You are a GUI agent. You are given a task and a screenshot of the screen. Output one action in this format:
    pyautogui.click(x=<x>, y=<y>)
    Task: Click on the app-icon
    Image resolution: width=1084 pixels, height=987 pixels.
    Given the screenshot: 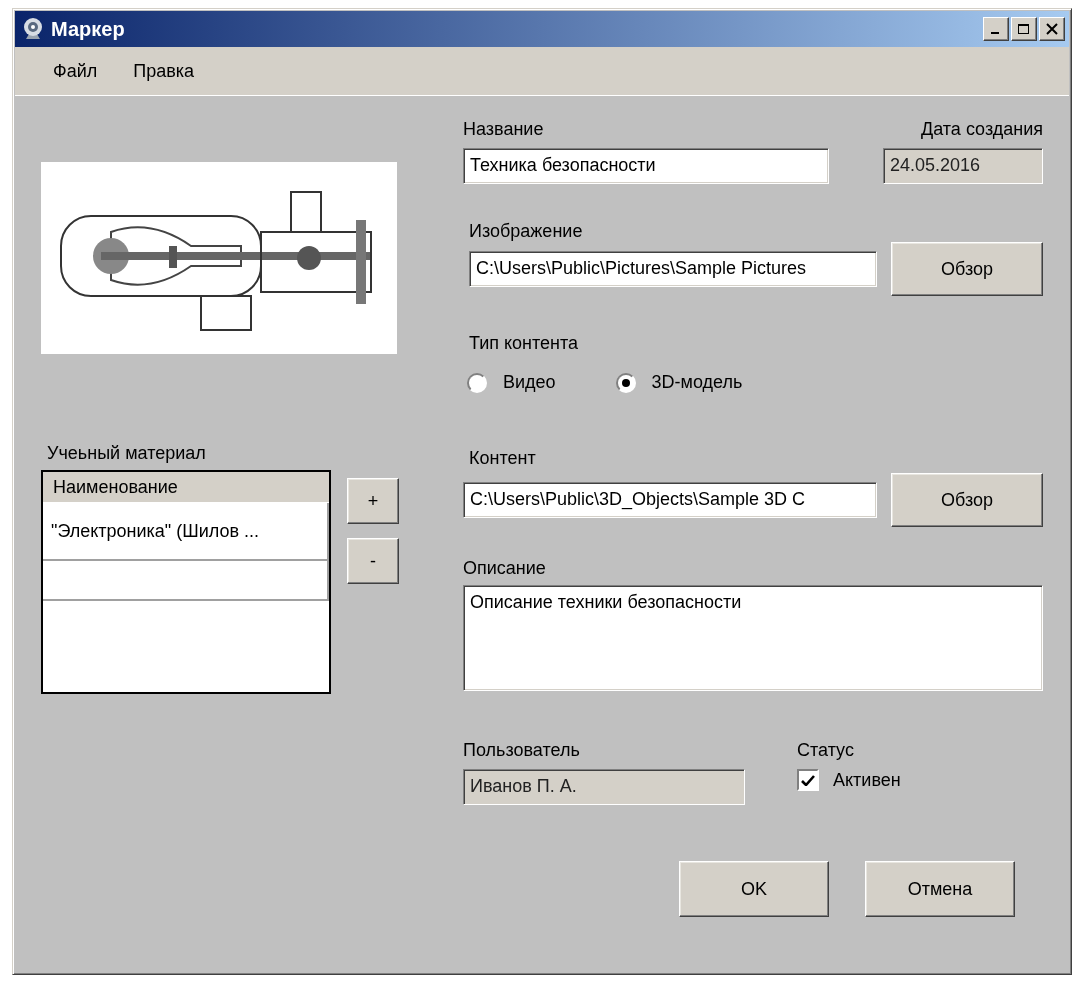 What is the action you would take?
    pyautogui.click(x=33, y=29)
    